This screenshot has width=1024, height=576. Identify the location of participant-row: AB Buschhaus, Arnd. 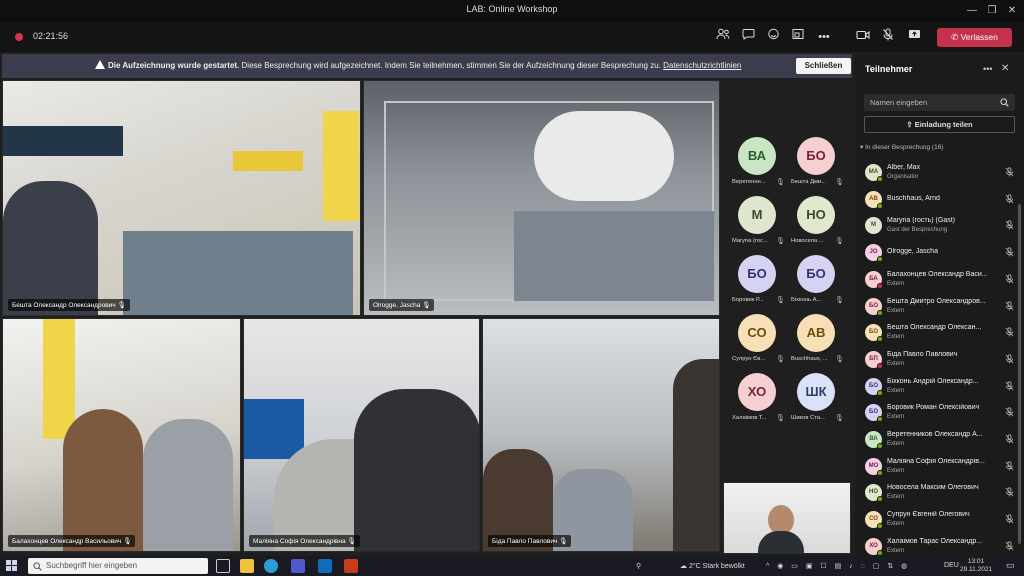
(941, 200).